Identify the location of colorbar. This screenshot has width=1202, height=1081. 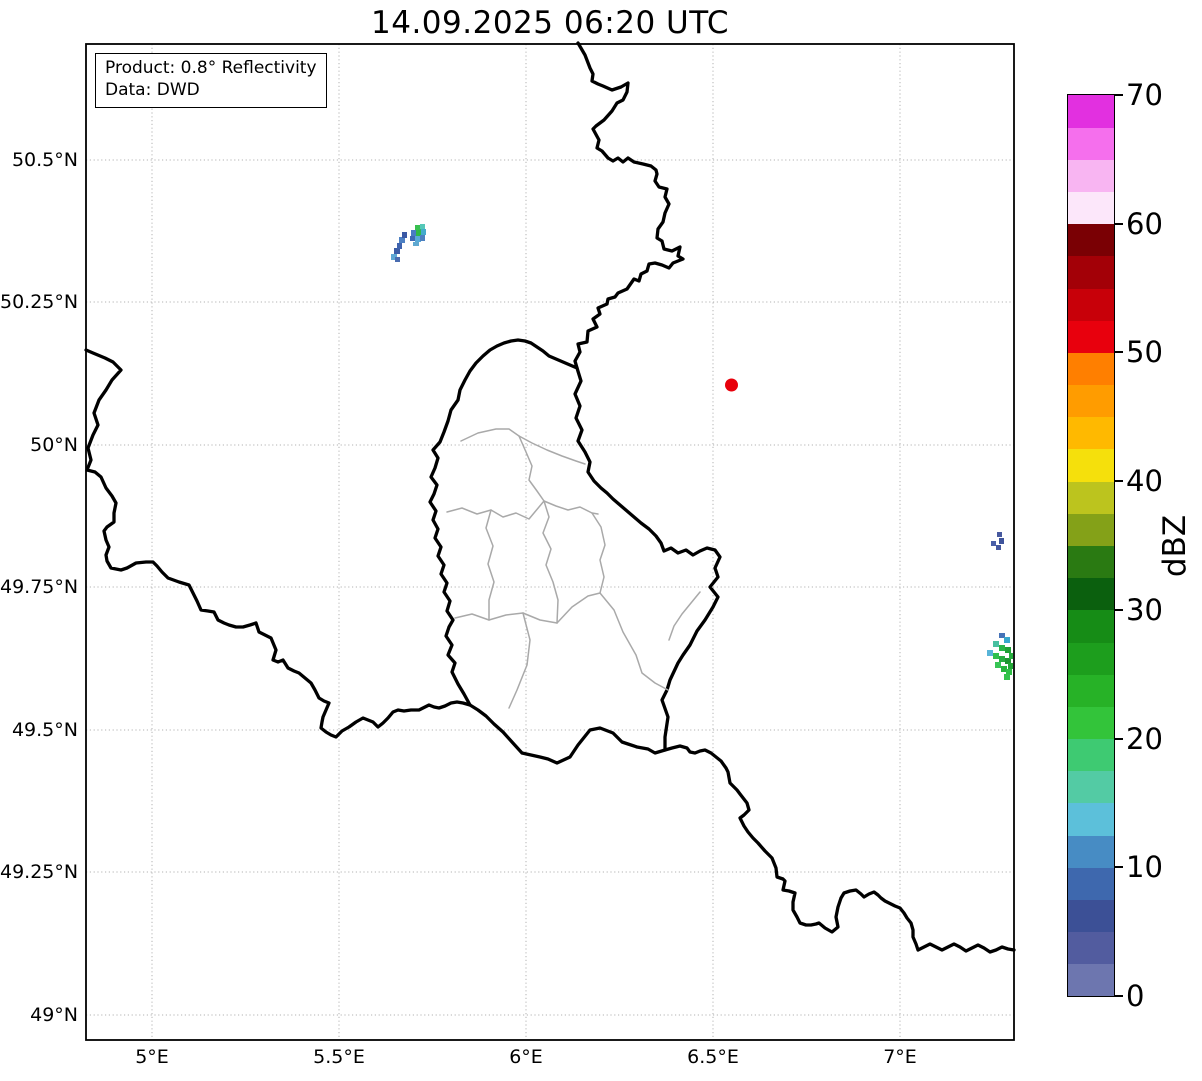
(1091, 545).